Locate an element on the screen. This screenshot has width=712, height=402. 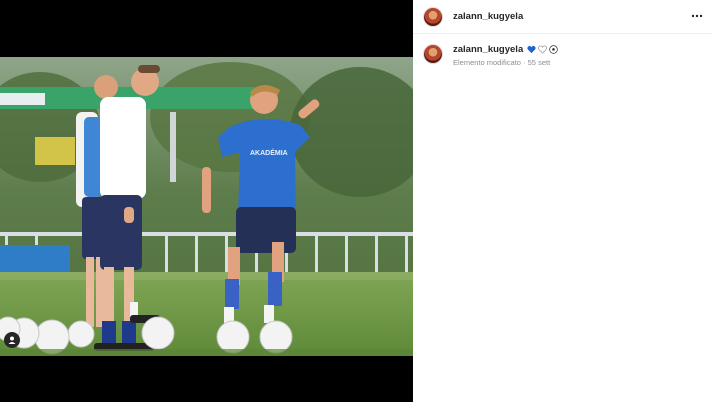
caption-line: zalann_kugyela is located at coordinates (505, 49).